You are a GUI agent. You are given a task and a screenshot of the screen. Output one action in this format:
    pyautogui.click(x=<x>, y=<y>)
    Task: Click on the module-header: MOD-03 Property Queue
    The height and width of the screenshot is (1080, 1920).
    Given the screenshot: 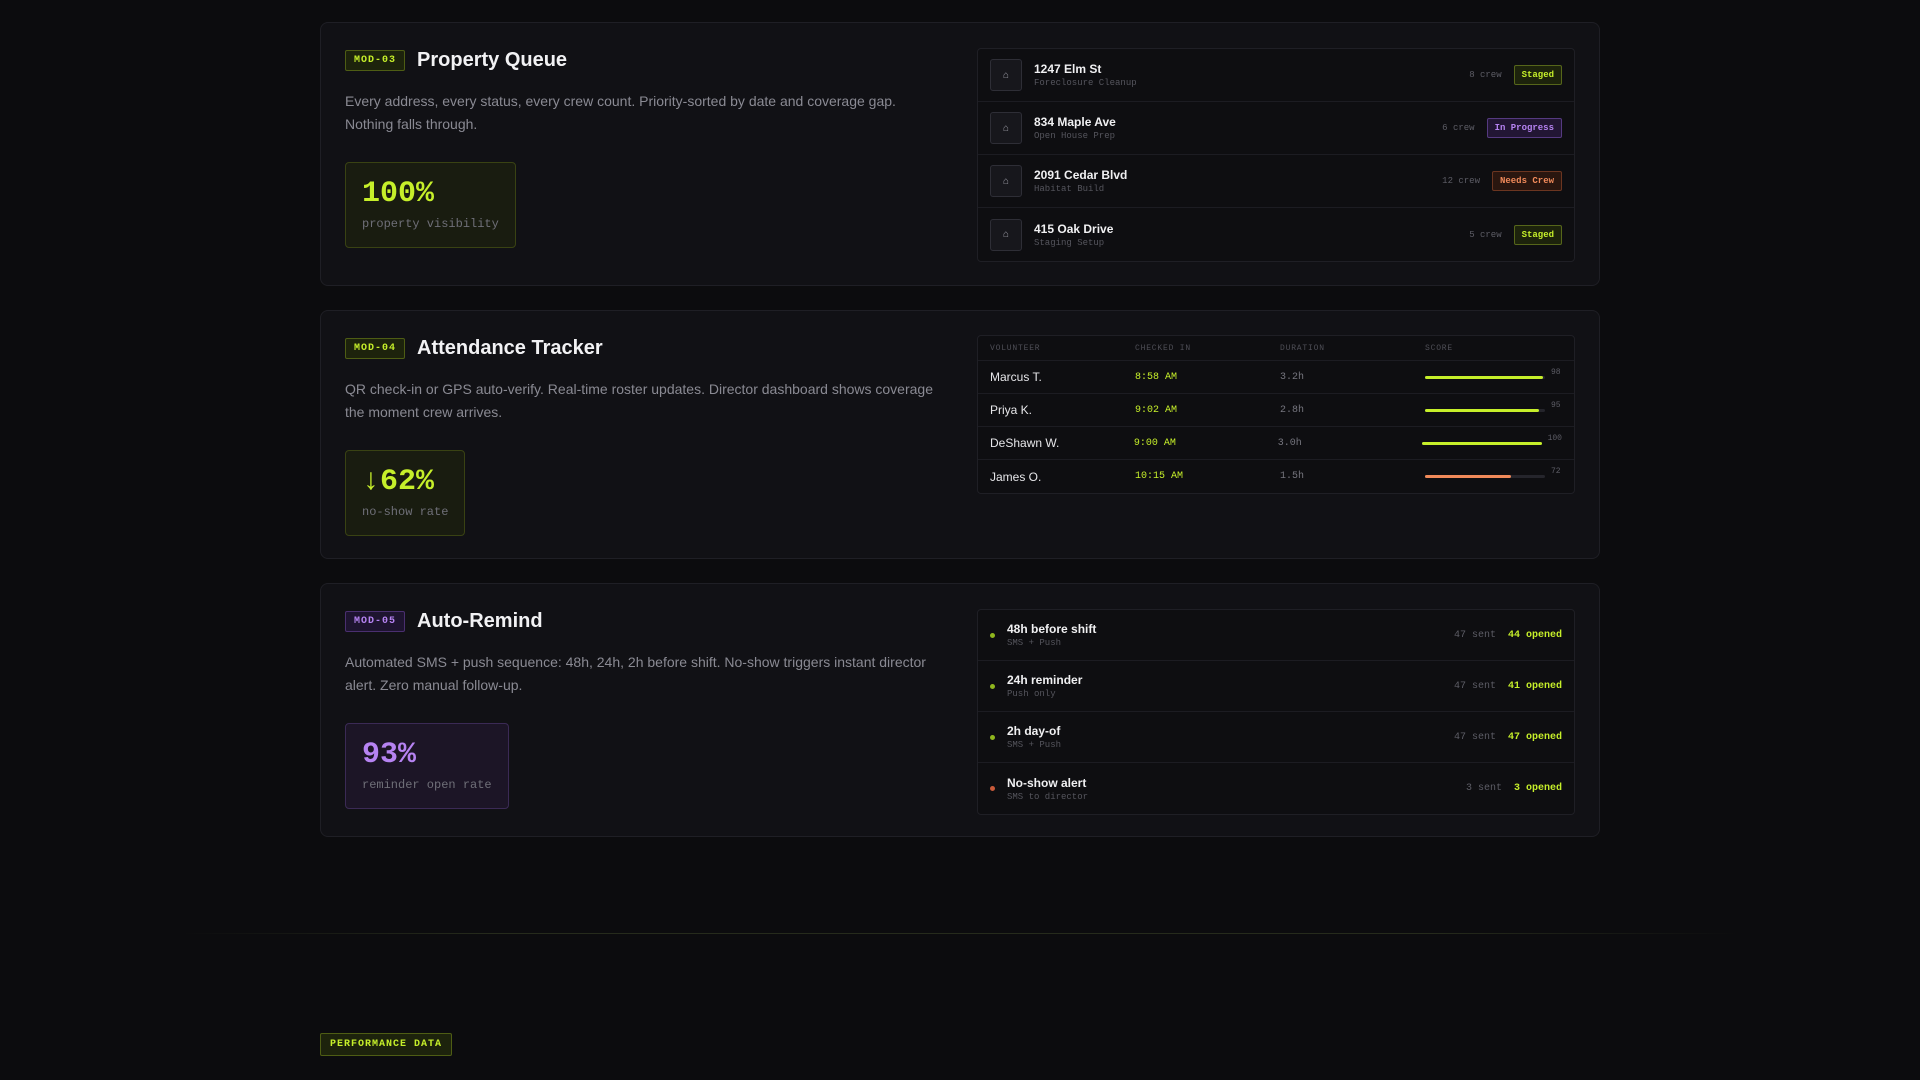 What is the action you would take?
    pyautogui.click(x=645, y=60)
    